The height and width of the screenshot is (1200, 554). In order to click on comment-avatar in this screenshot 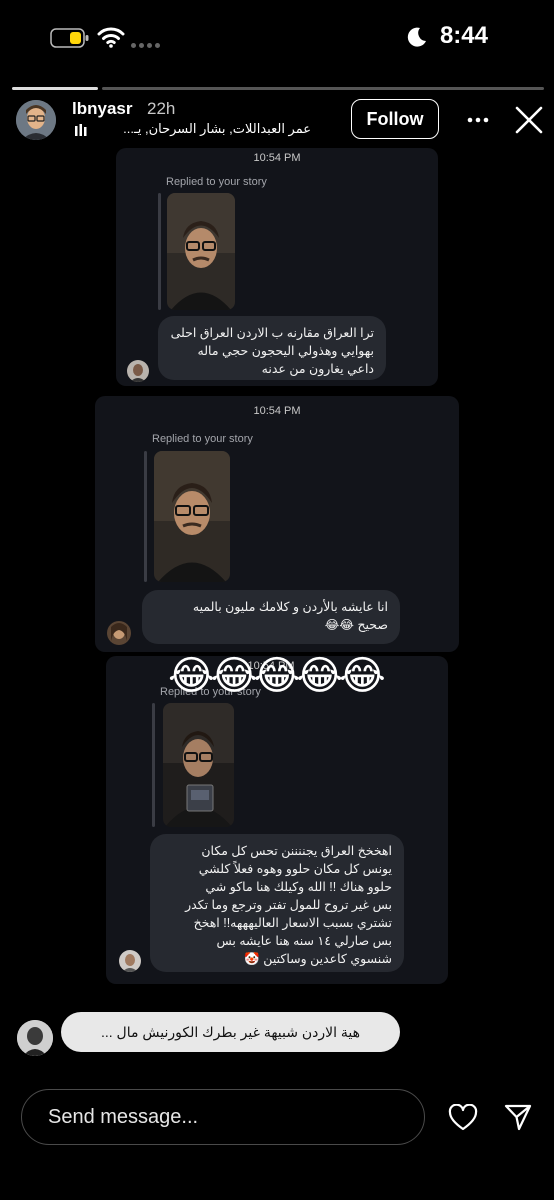, I will do `click(35, 1038)`.